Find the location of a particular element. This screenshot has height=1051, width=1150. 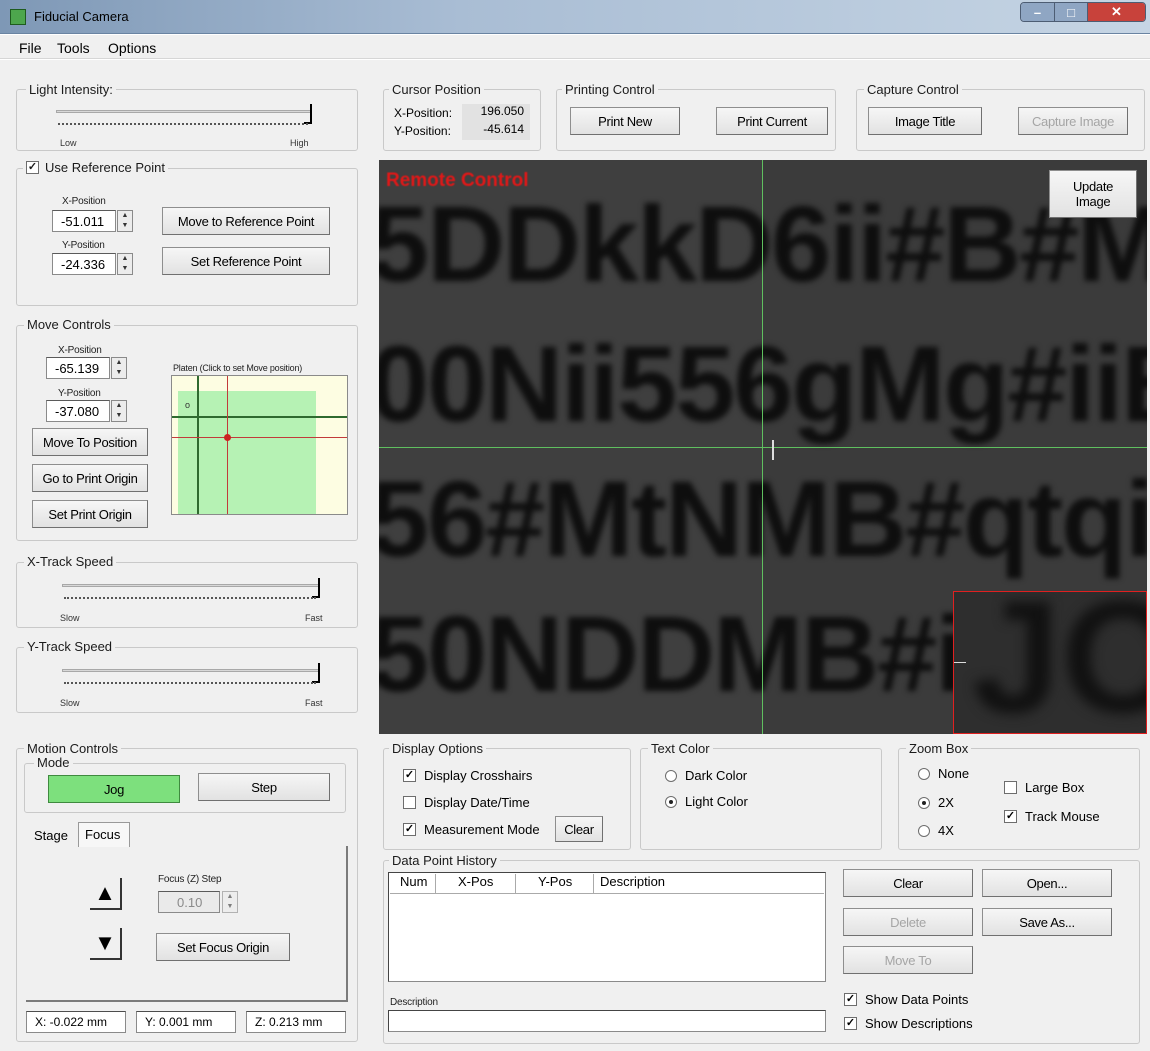

col-description-header: Description is located at coordinates (709, 883).